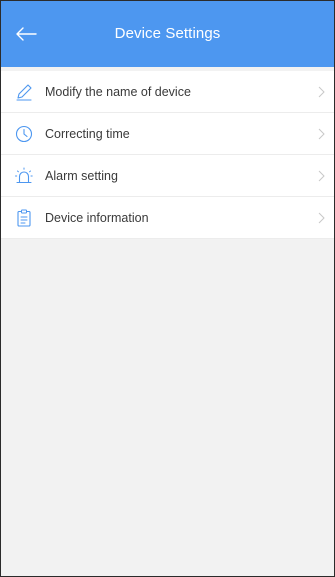 Image resolution: width=335 pixels, height=577 pixels. What do you see at coordinates (167, 218) in the screenshot?
I see `menu-item-device-info: Device information` at bounding box center [167, 218].